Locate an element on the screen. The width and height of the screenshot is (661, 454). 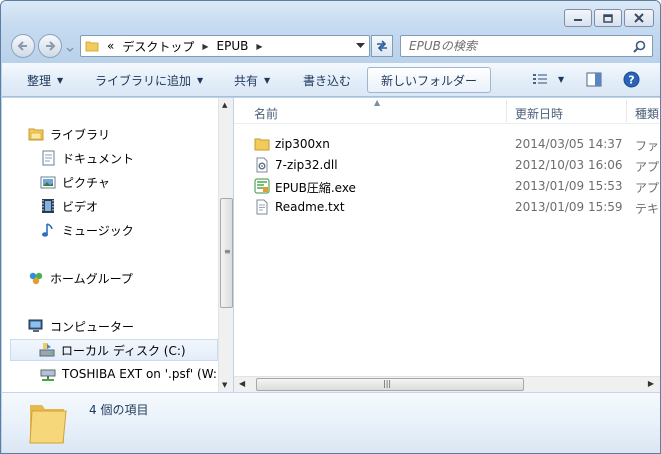
burn-button: 書き込む is located at coordinates (327, 80).